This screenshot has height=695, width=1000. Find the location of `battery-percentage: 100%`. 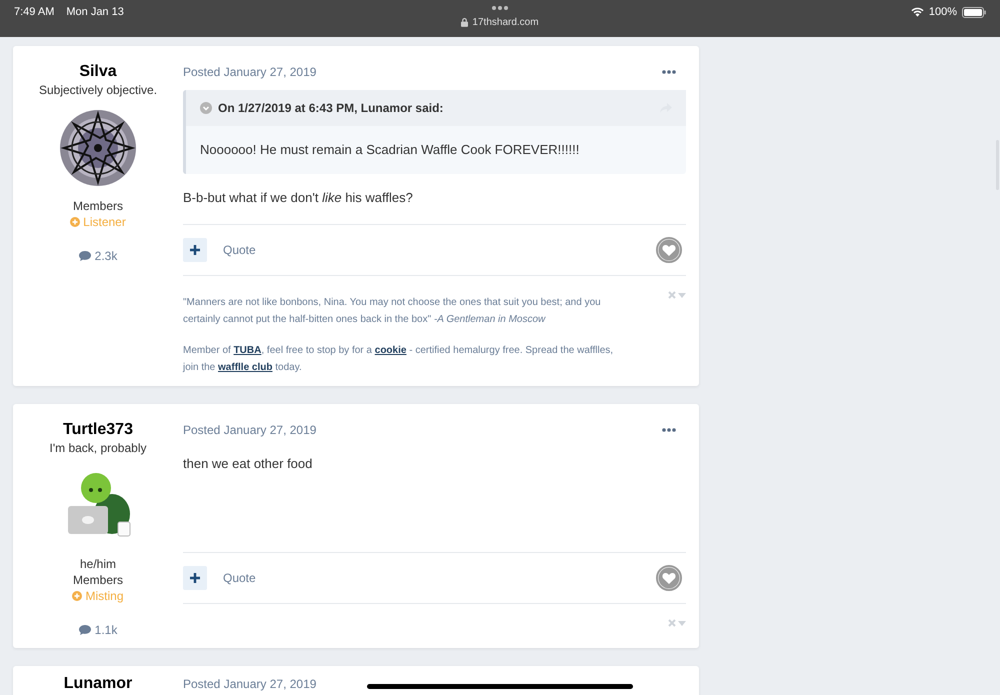

battery-percentage: 100% is located at coordinates (942, 12).